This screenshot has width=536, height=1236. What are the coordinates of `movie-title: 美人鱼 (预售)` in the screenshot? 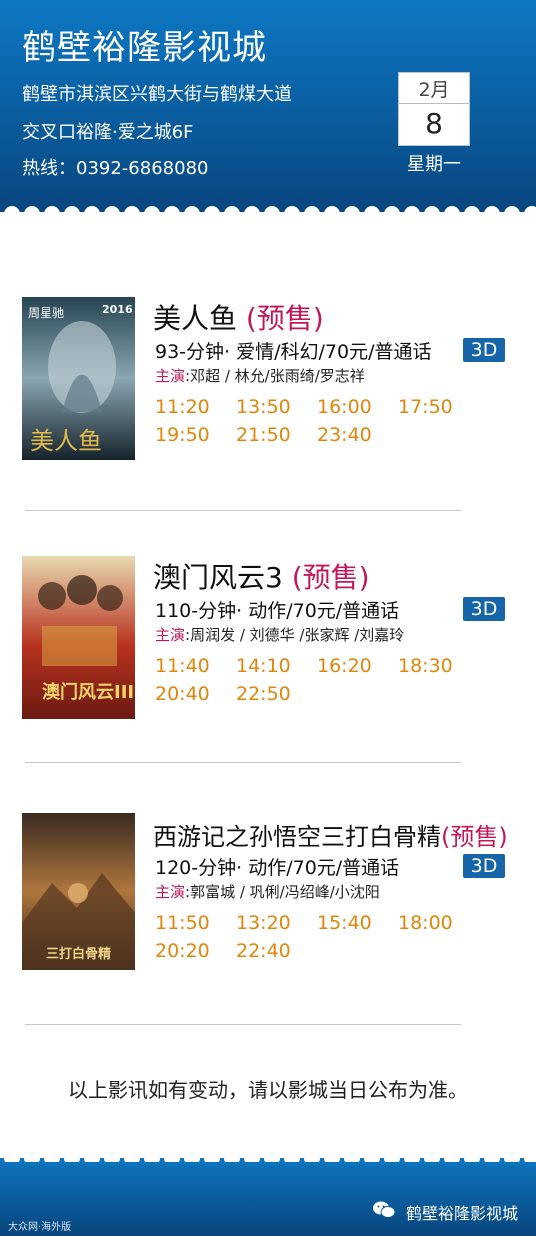 It's located at (238, 317).